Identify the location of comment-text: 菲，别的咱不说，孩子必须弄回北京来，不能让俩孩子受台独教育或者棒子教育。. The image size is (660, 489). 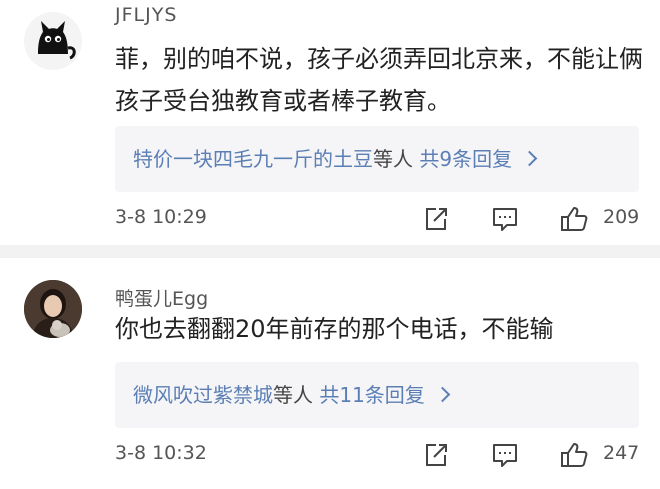
(379, 80).